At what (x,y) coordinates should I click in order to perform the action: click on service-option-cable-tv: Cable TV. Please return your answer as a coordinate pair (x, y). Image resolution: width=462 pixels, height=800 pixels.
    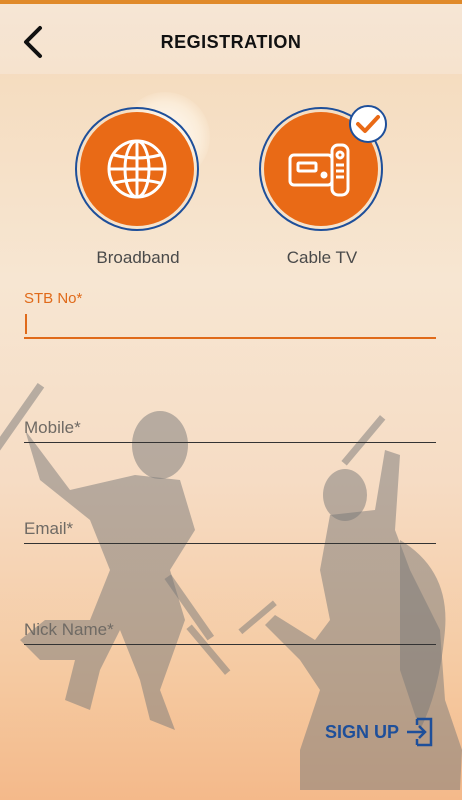
    Looking at the image, I should click on (322, 190).